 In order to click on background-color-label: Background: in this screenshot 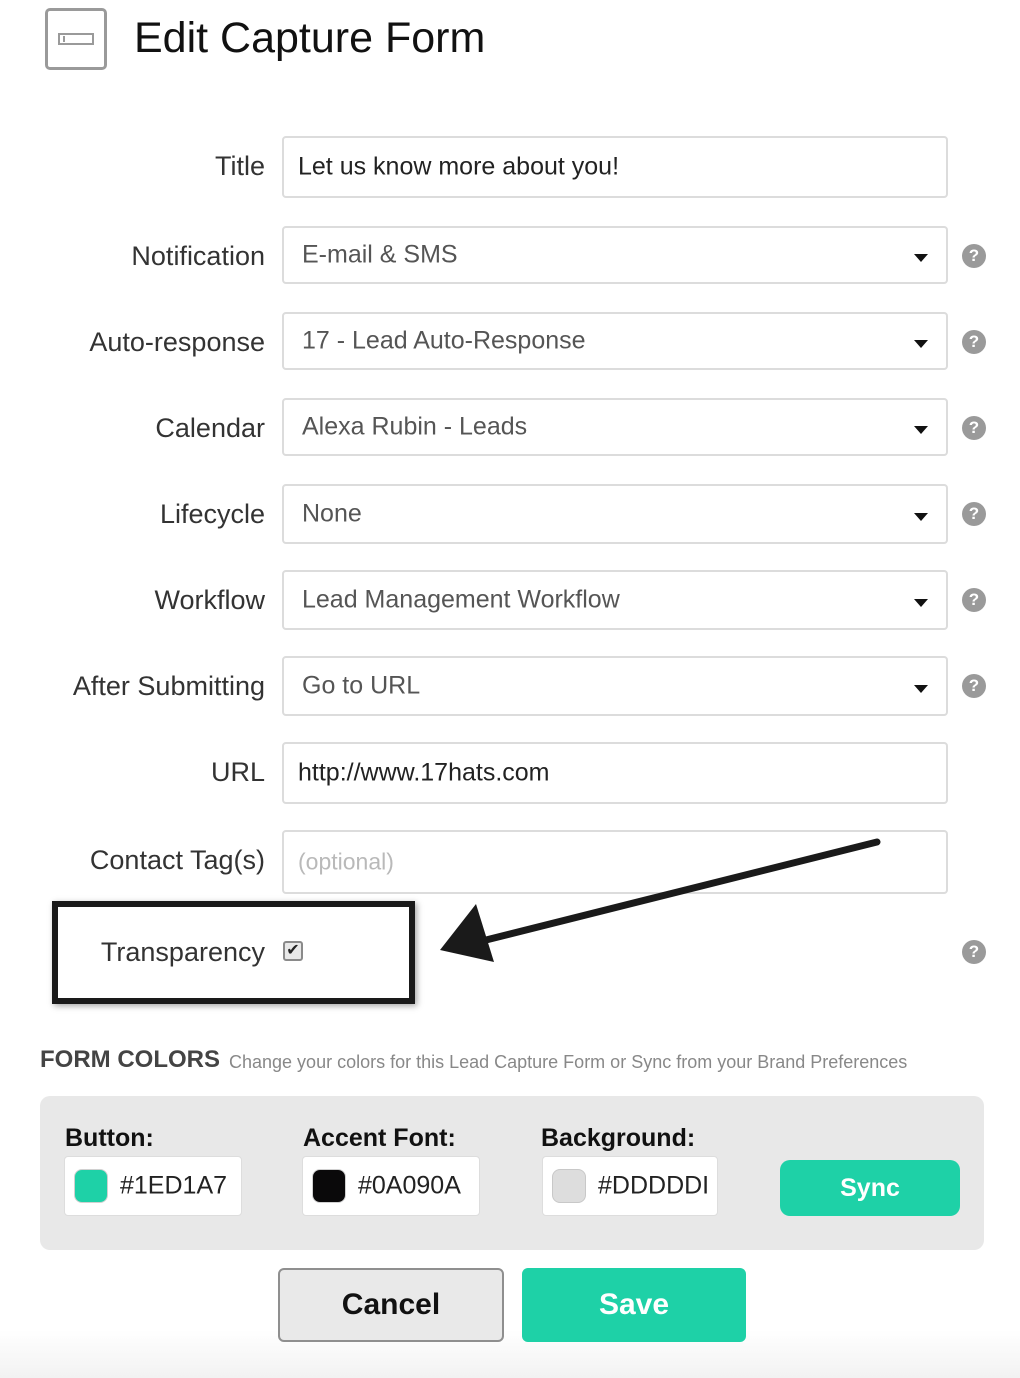, I will do `click(618, 1138)`.